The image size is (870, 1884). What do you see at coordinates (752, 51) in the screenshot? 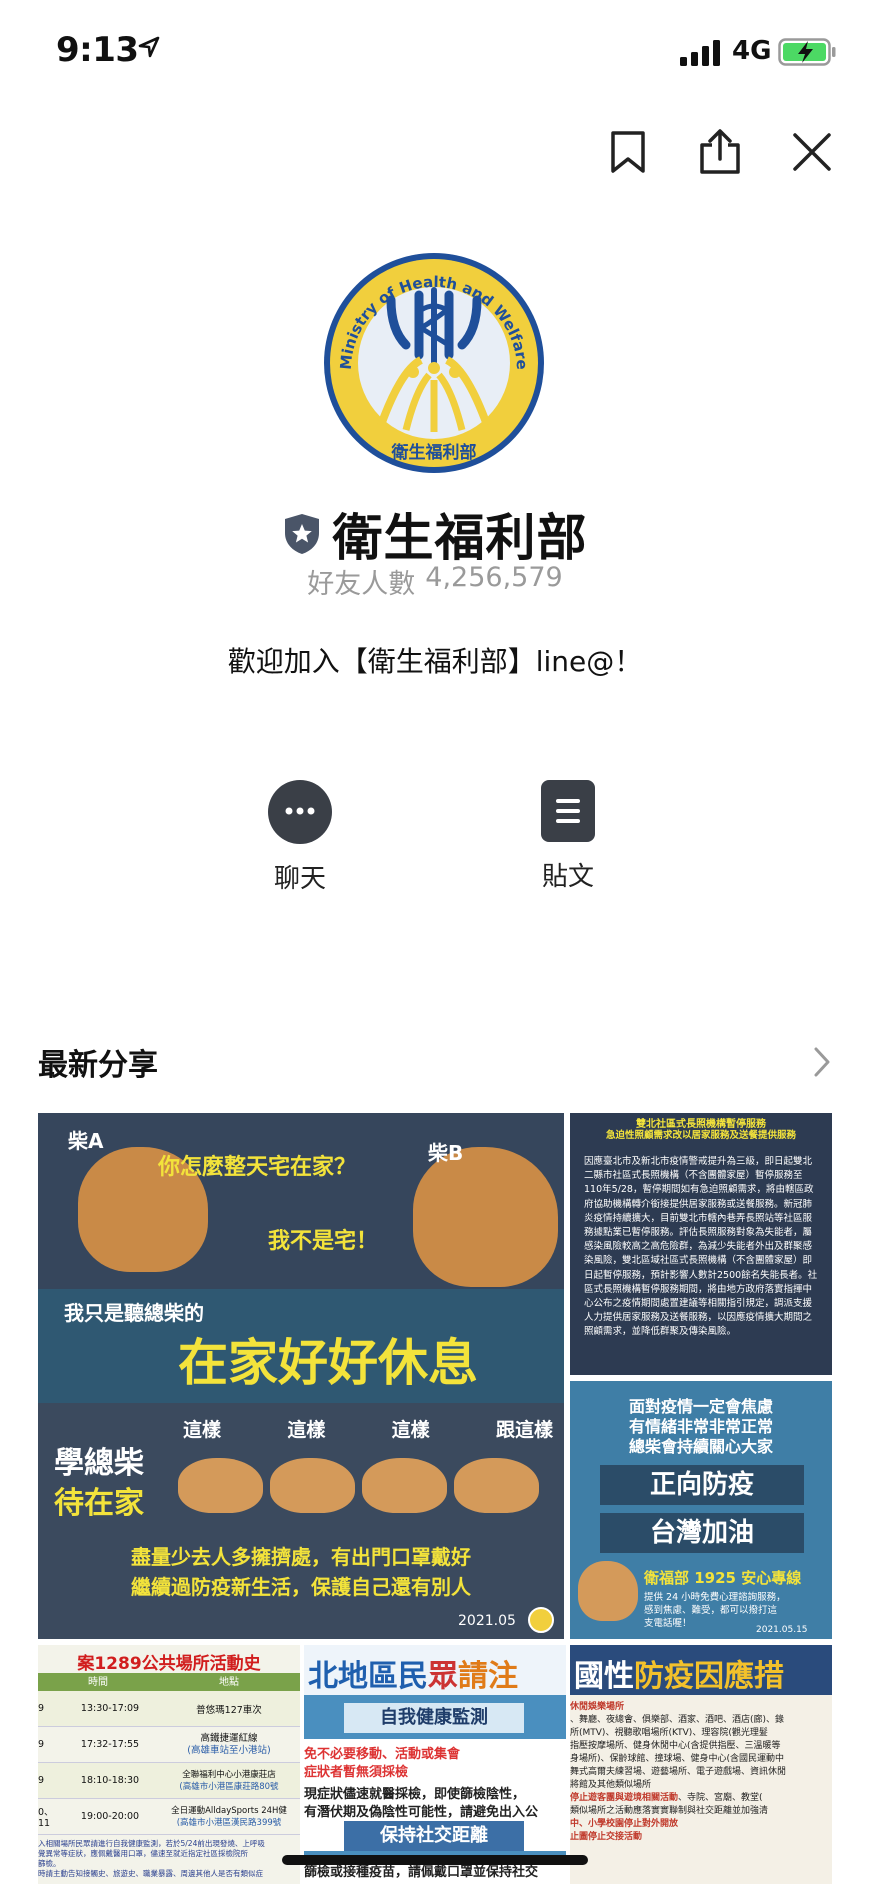
I see `network-type: 4G` at bounding box center [752, 51].